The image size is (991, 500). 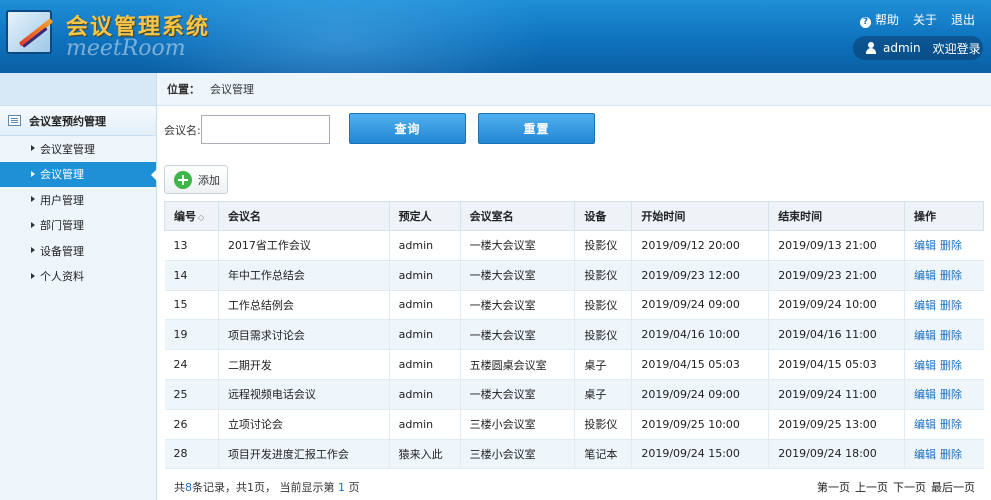 I want to click on sidebar-item: 用户管理, so click(x=78, y=200).